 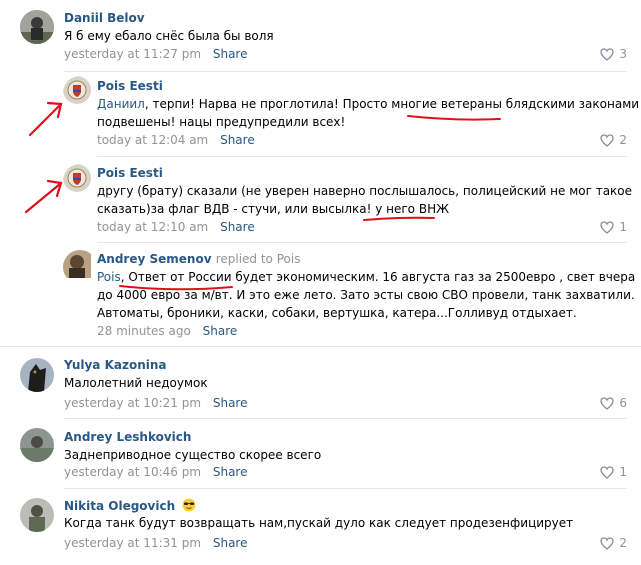 What do you see at coordinates (132, 472) in the screenshot?
I see `comment-timestamp: yesterday at 10:46 pm` at bounding box center [132, 472].